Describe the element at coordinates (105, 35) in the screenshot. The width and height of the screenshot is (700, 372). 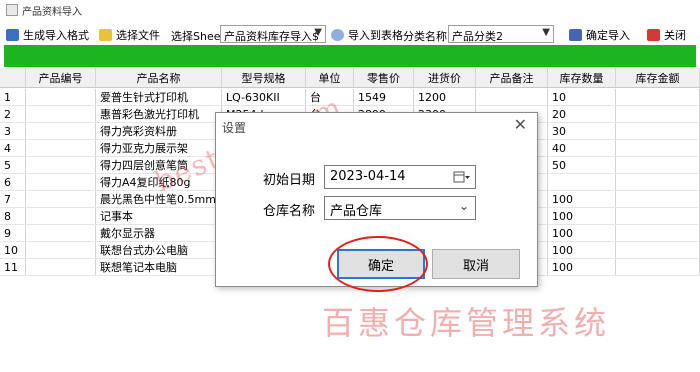
I see `folder-icon` at that location.